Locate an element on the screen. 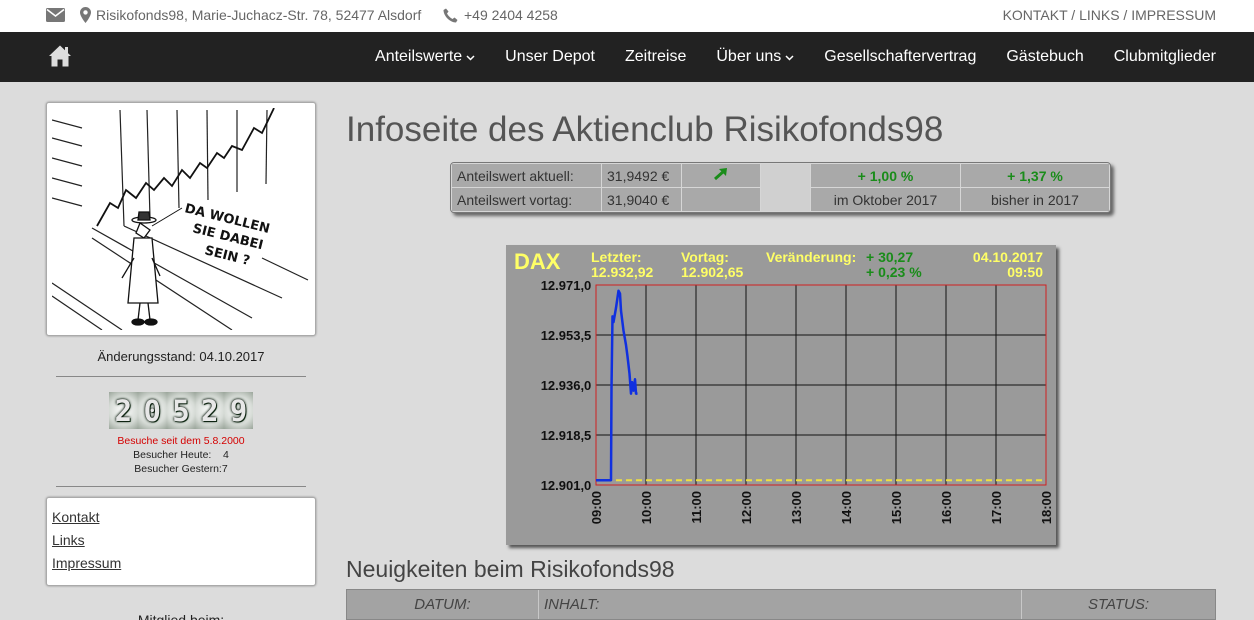 This screenshot has width=1254, height=620. visitor-counter: 2 0 5 2 9 is located at coordinates (181, 410).